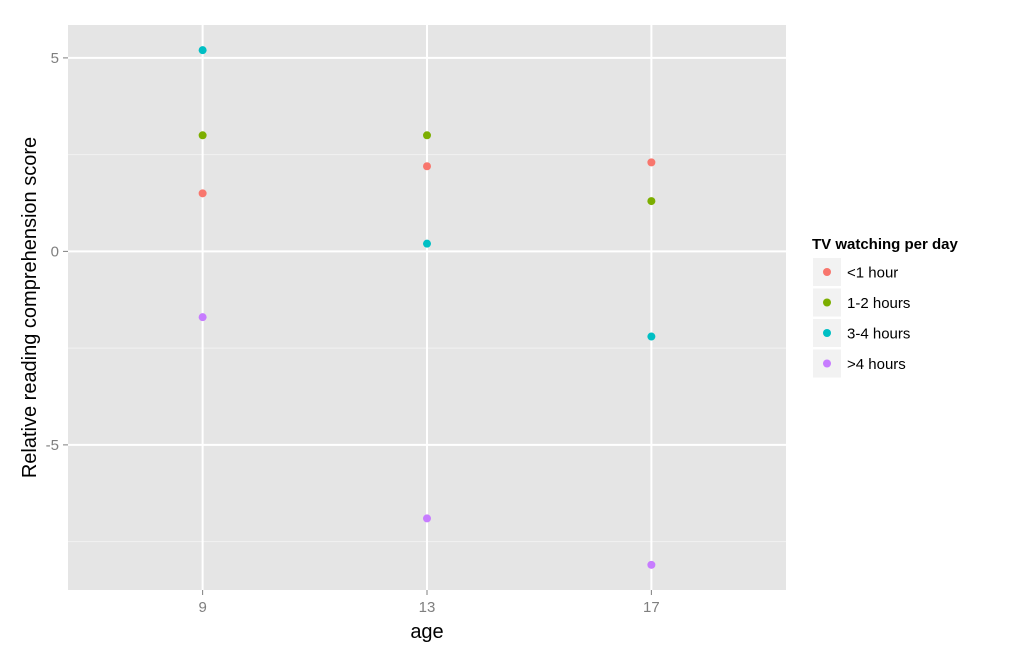  I want to click on legend-item: >4 hours, so click(859, 363).